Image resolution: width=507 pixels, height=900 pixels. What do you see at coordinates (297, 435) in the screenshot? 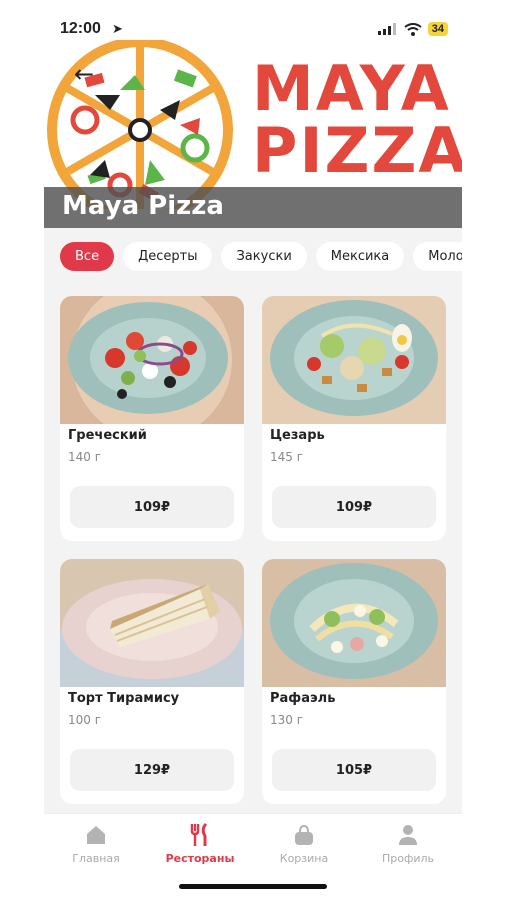
I see `product-name: Цезарь` at bounding box center [297, 435].